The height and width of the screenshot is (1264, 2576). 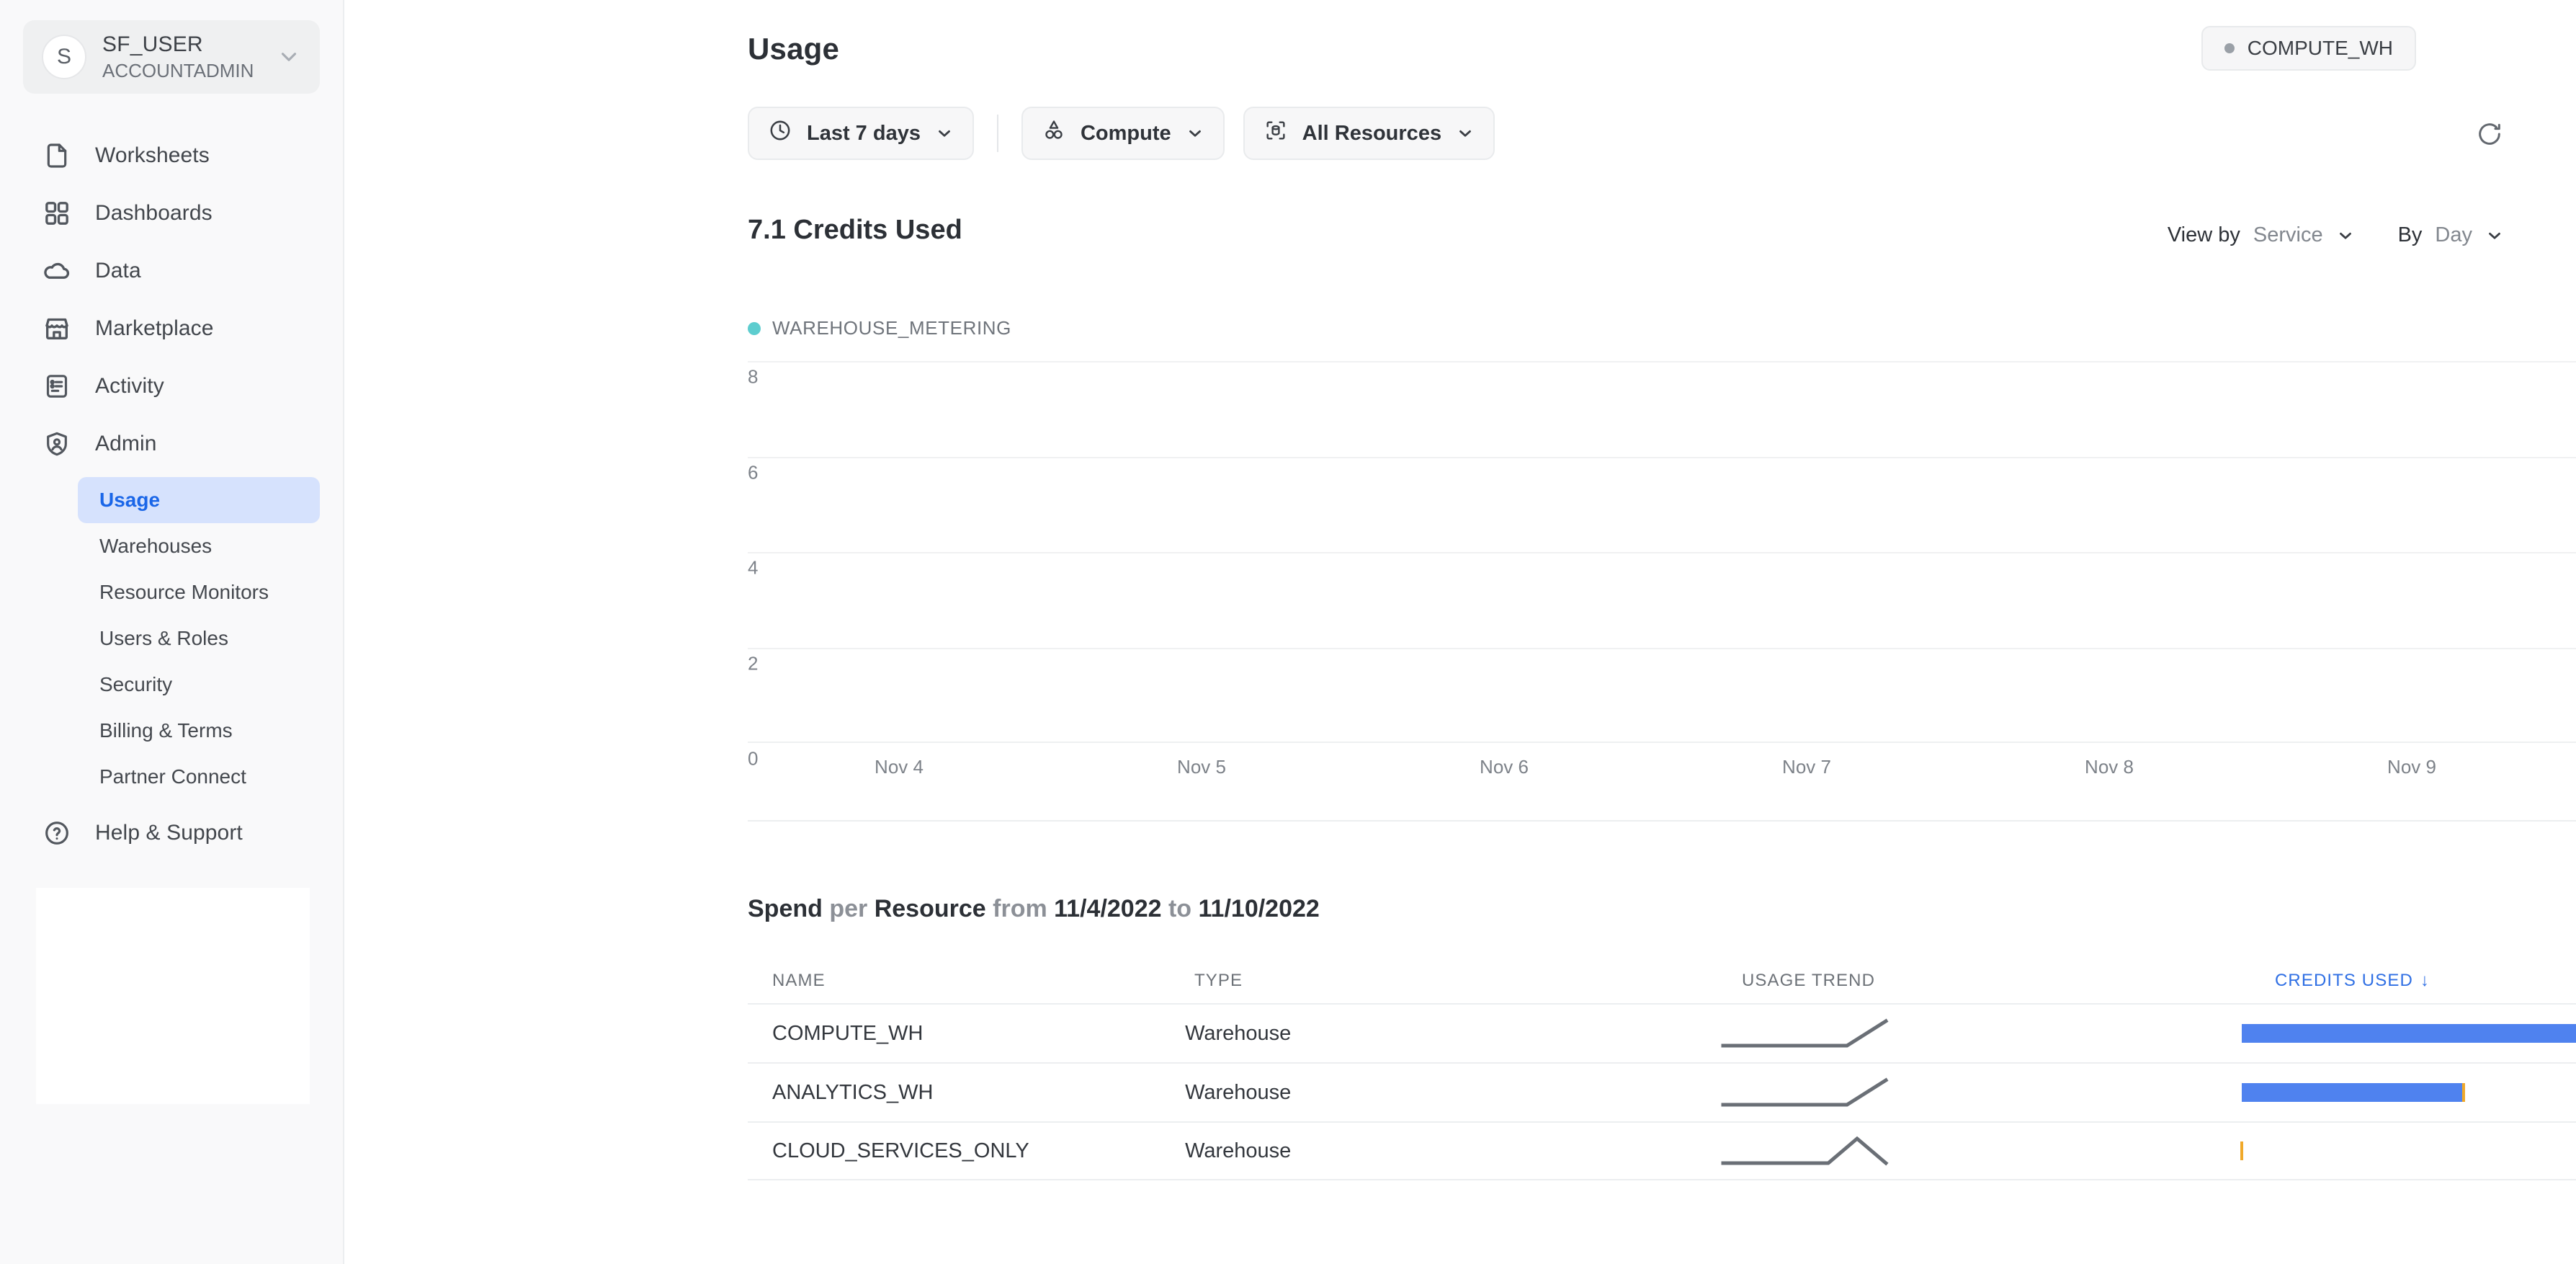 What do you see at coordinates (118, 271) in the screenshot?
I see `sidebar-item-label: Data` at bounding box center [118, 271].